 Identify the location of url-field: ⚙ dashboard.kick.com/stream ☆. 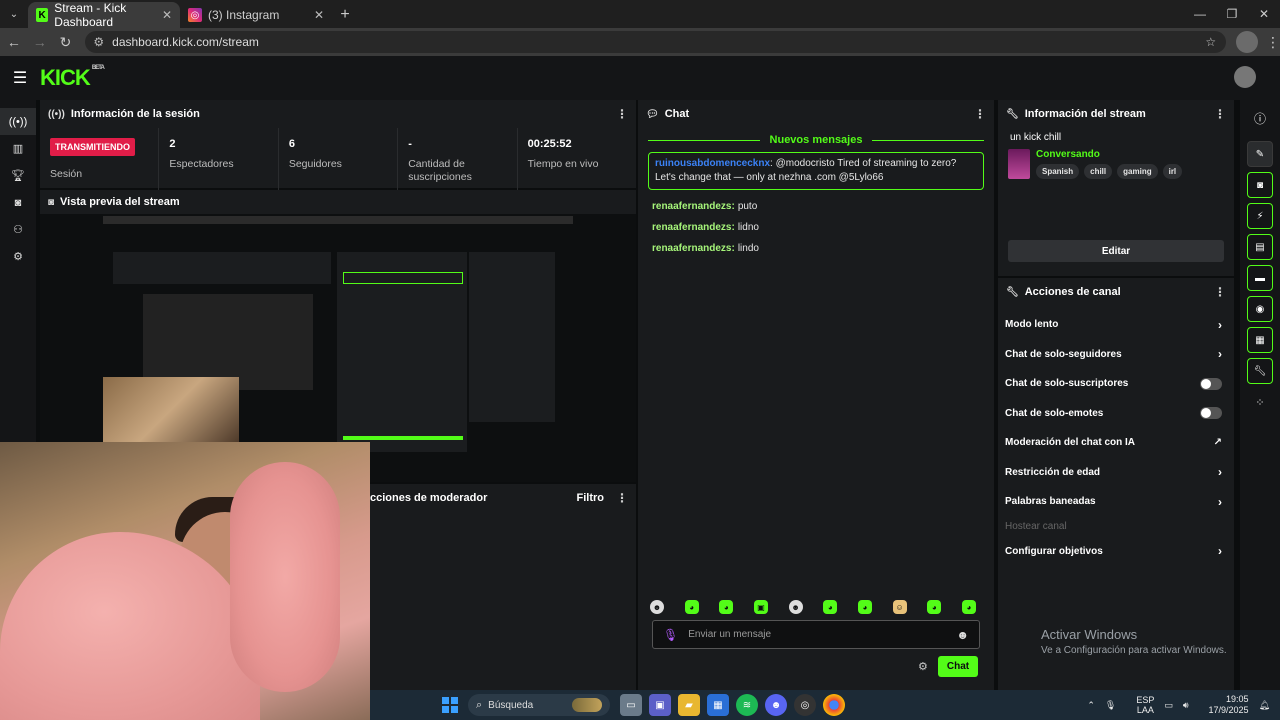
(656, 42).